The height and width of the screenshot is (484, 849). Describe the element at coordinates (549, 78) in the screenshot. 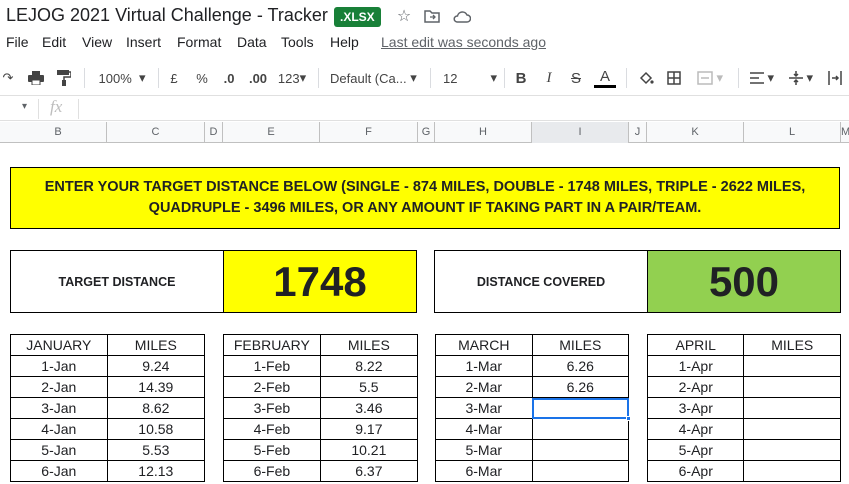

I see `italic-button: I` at that location.